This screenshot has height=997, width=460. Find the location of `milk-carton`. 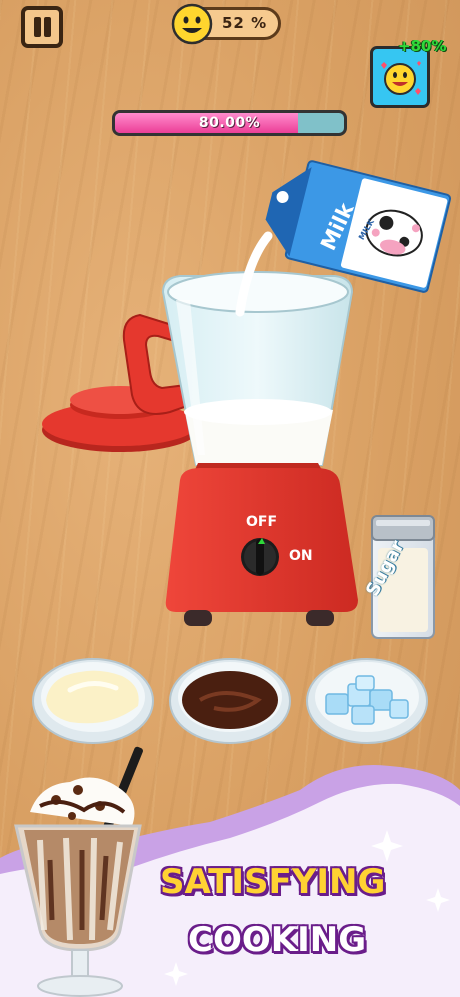

milk-carton is located at coordinates (355, 223).